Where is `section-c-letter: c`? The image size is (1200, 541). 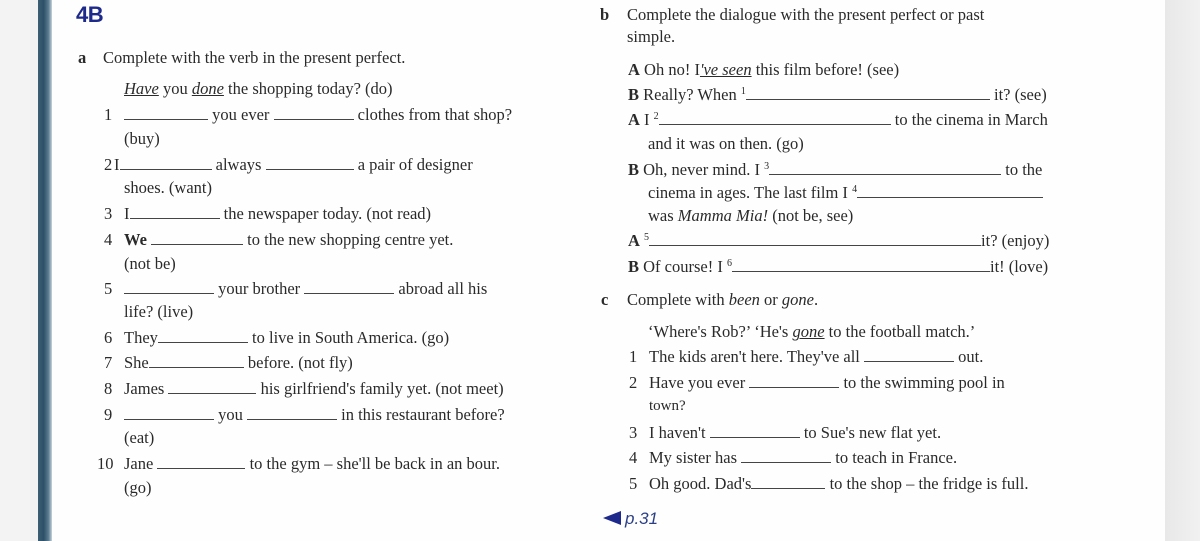
section-c-letter: c is located at coordinates (605, 299).